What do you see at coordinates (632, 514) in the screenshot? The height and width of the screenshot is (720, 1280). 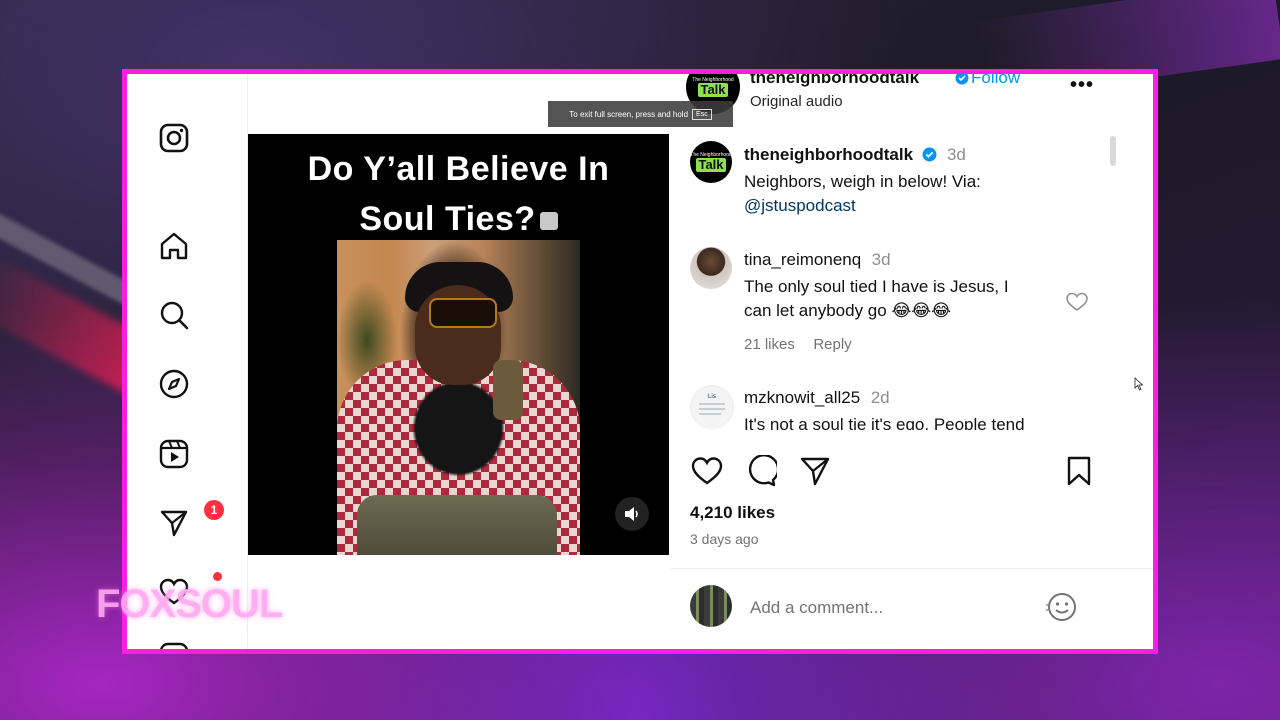 I see `volume-toggle-icon` at bounding box center [632, 514].